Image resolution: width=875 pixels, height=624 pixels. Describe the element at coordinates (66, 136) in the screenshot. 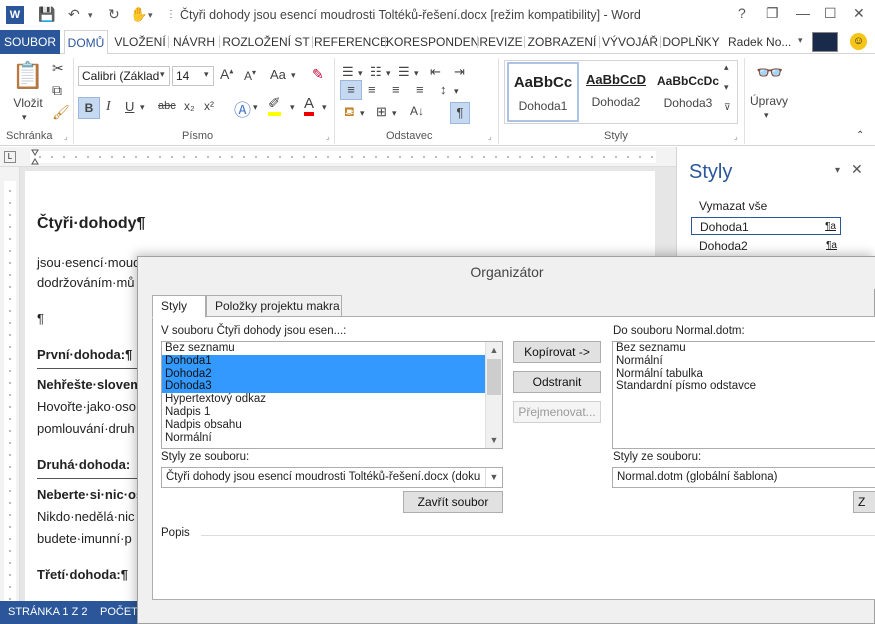

I see `clipboard-launcher-icon: ⌟` at that location.